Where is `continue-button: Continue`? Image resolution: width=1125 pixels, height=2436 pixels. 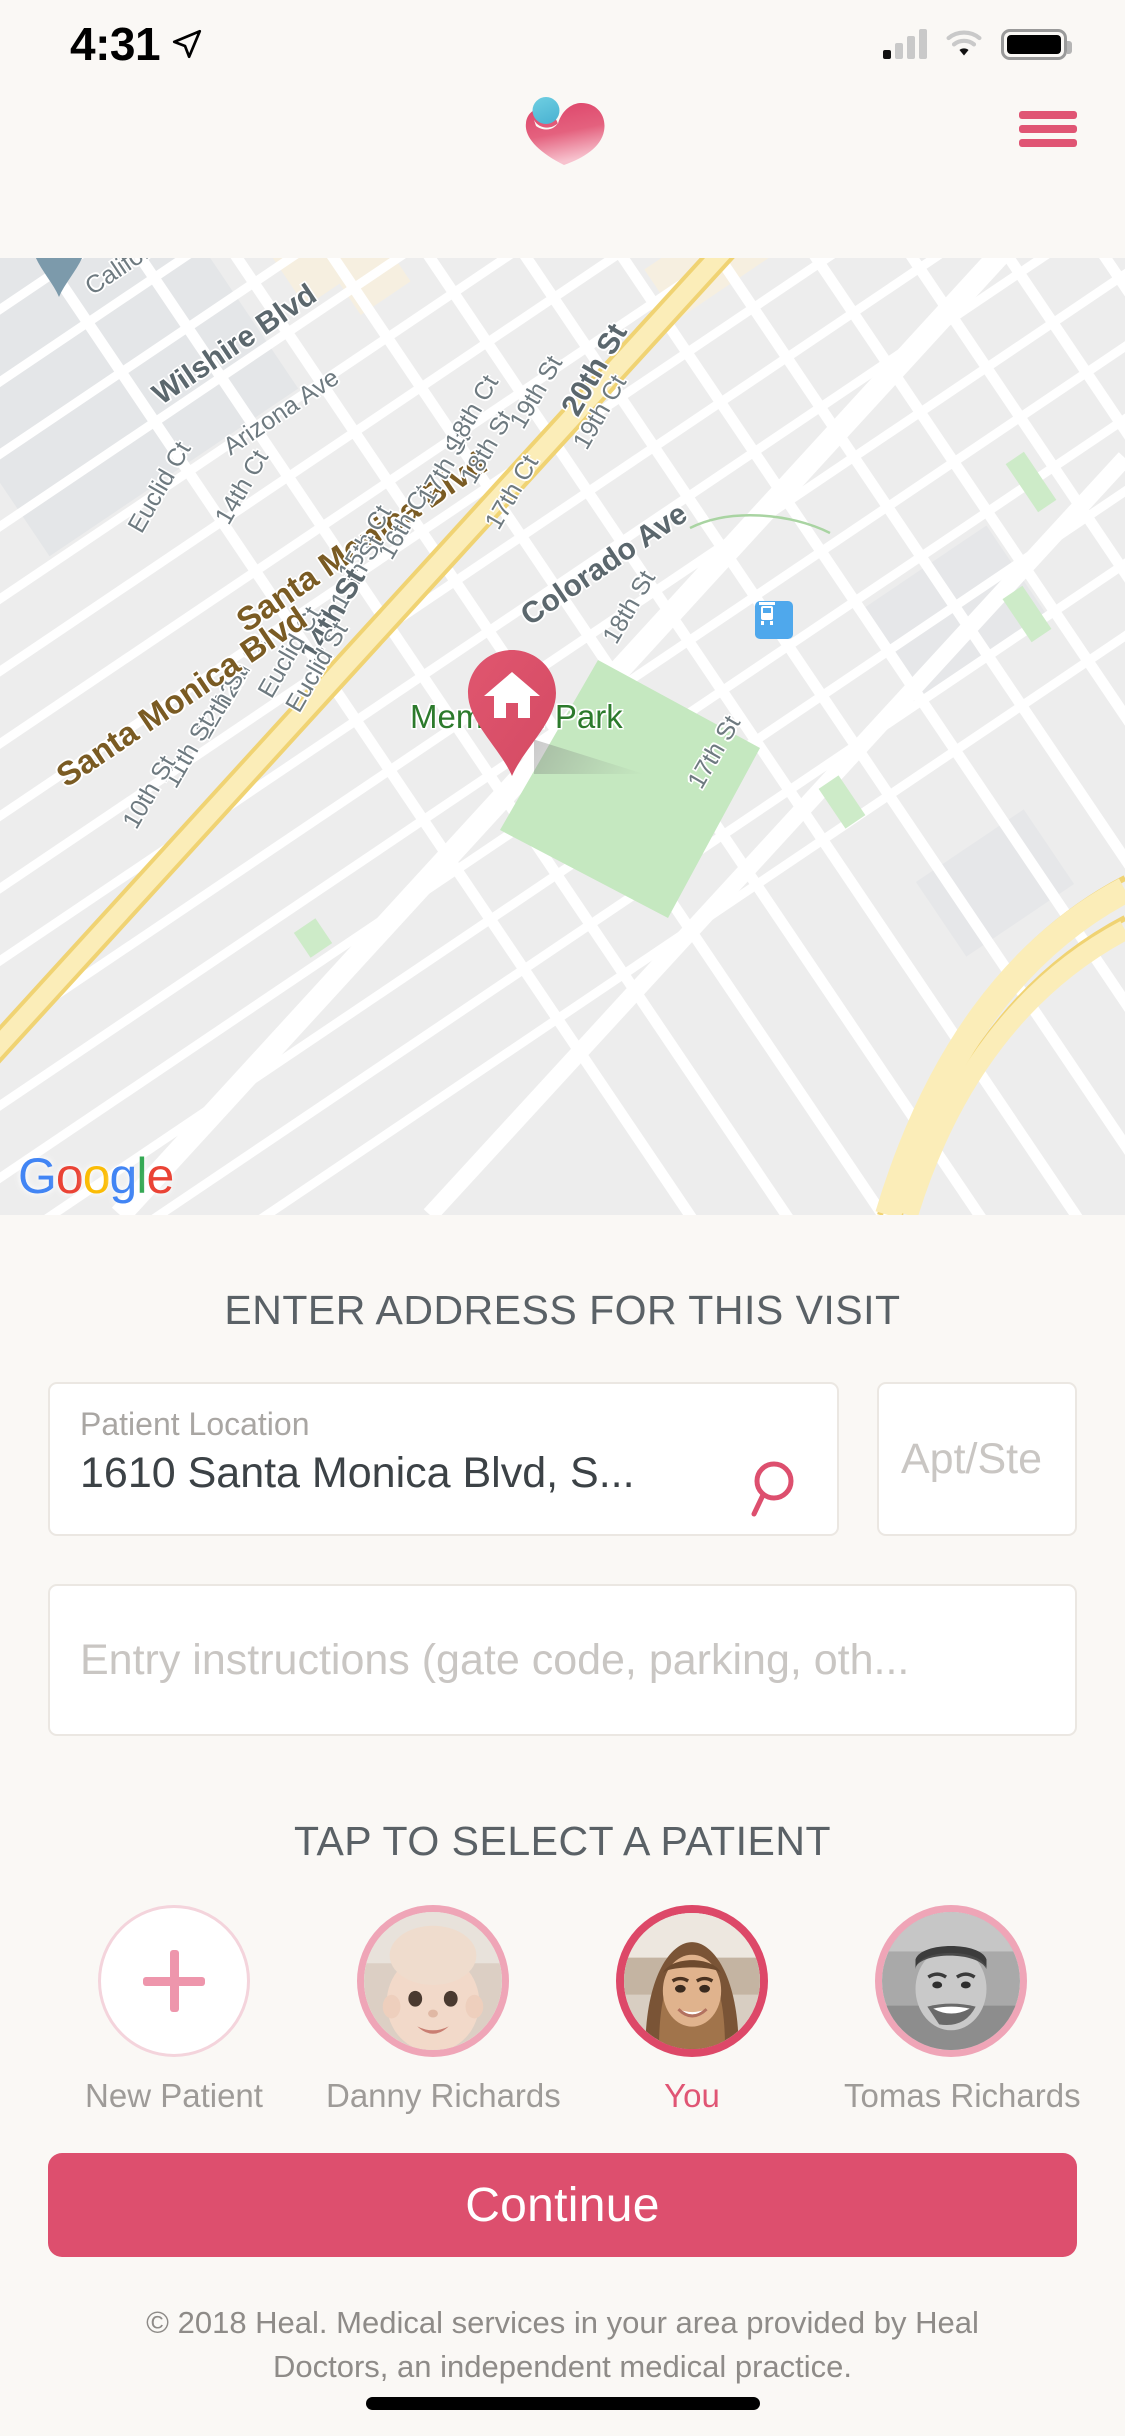 continue-button: Continue is located at coordinates (562, 2205).